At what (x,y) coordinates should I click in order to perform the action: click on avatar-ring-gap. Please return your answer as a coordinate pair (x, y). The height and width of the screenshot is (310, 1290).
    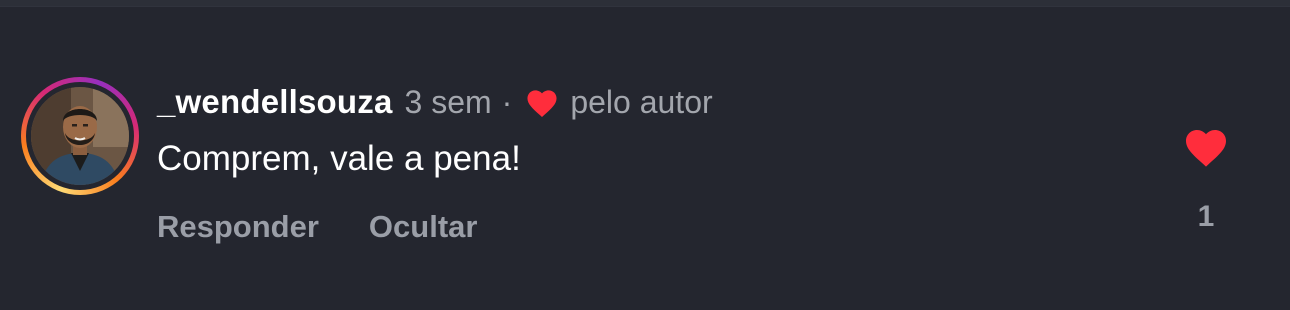
    Looking at the image, I should click on (80, 136).